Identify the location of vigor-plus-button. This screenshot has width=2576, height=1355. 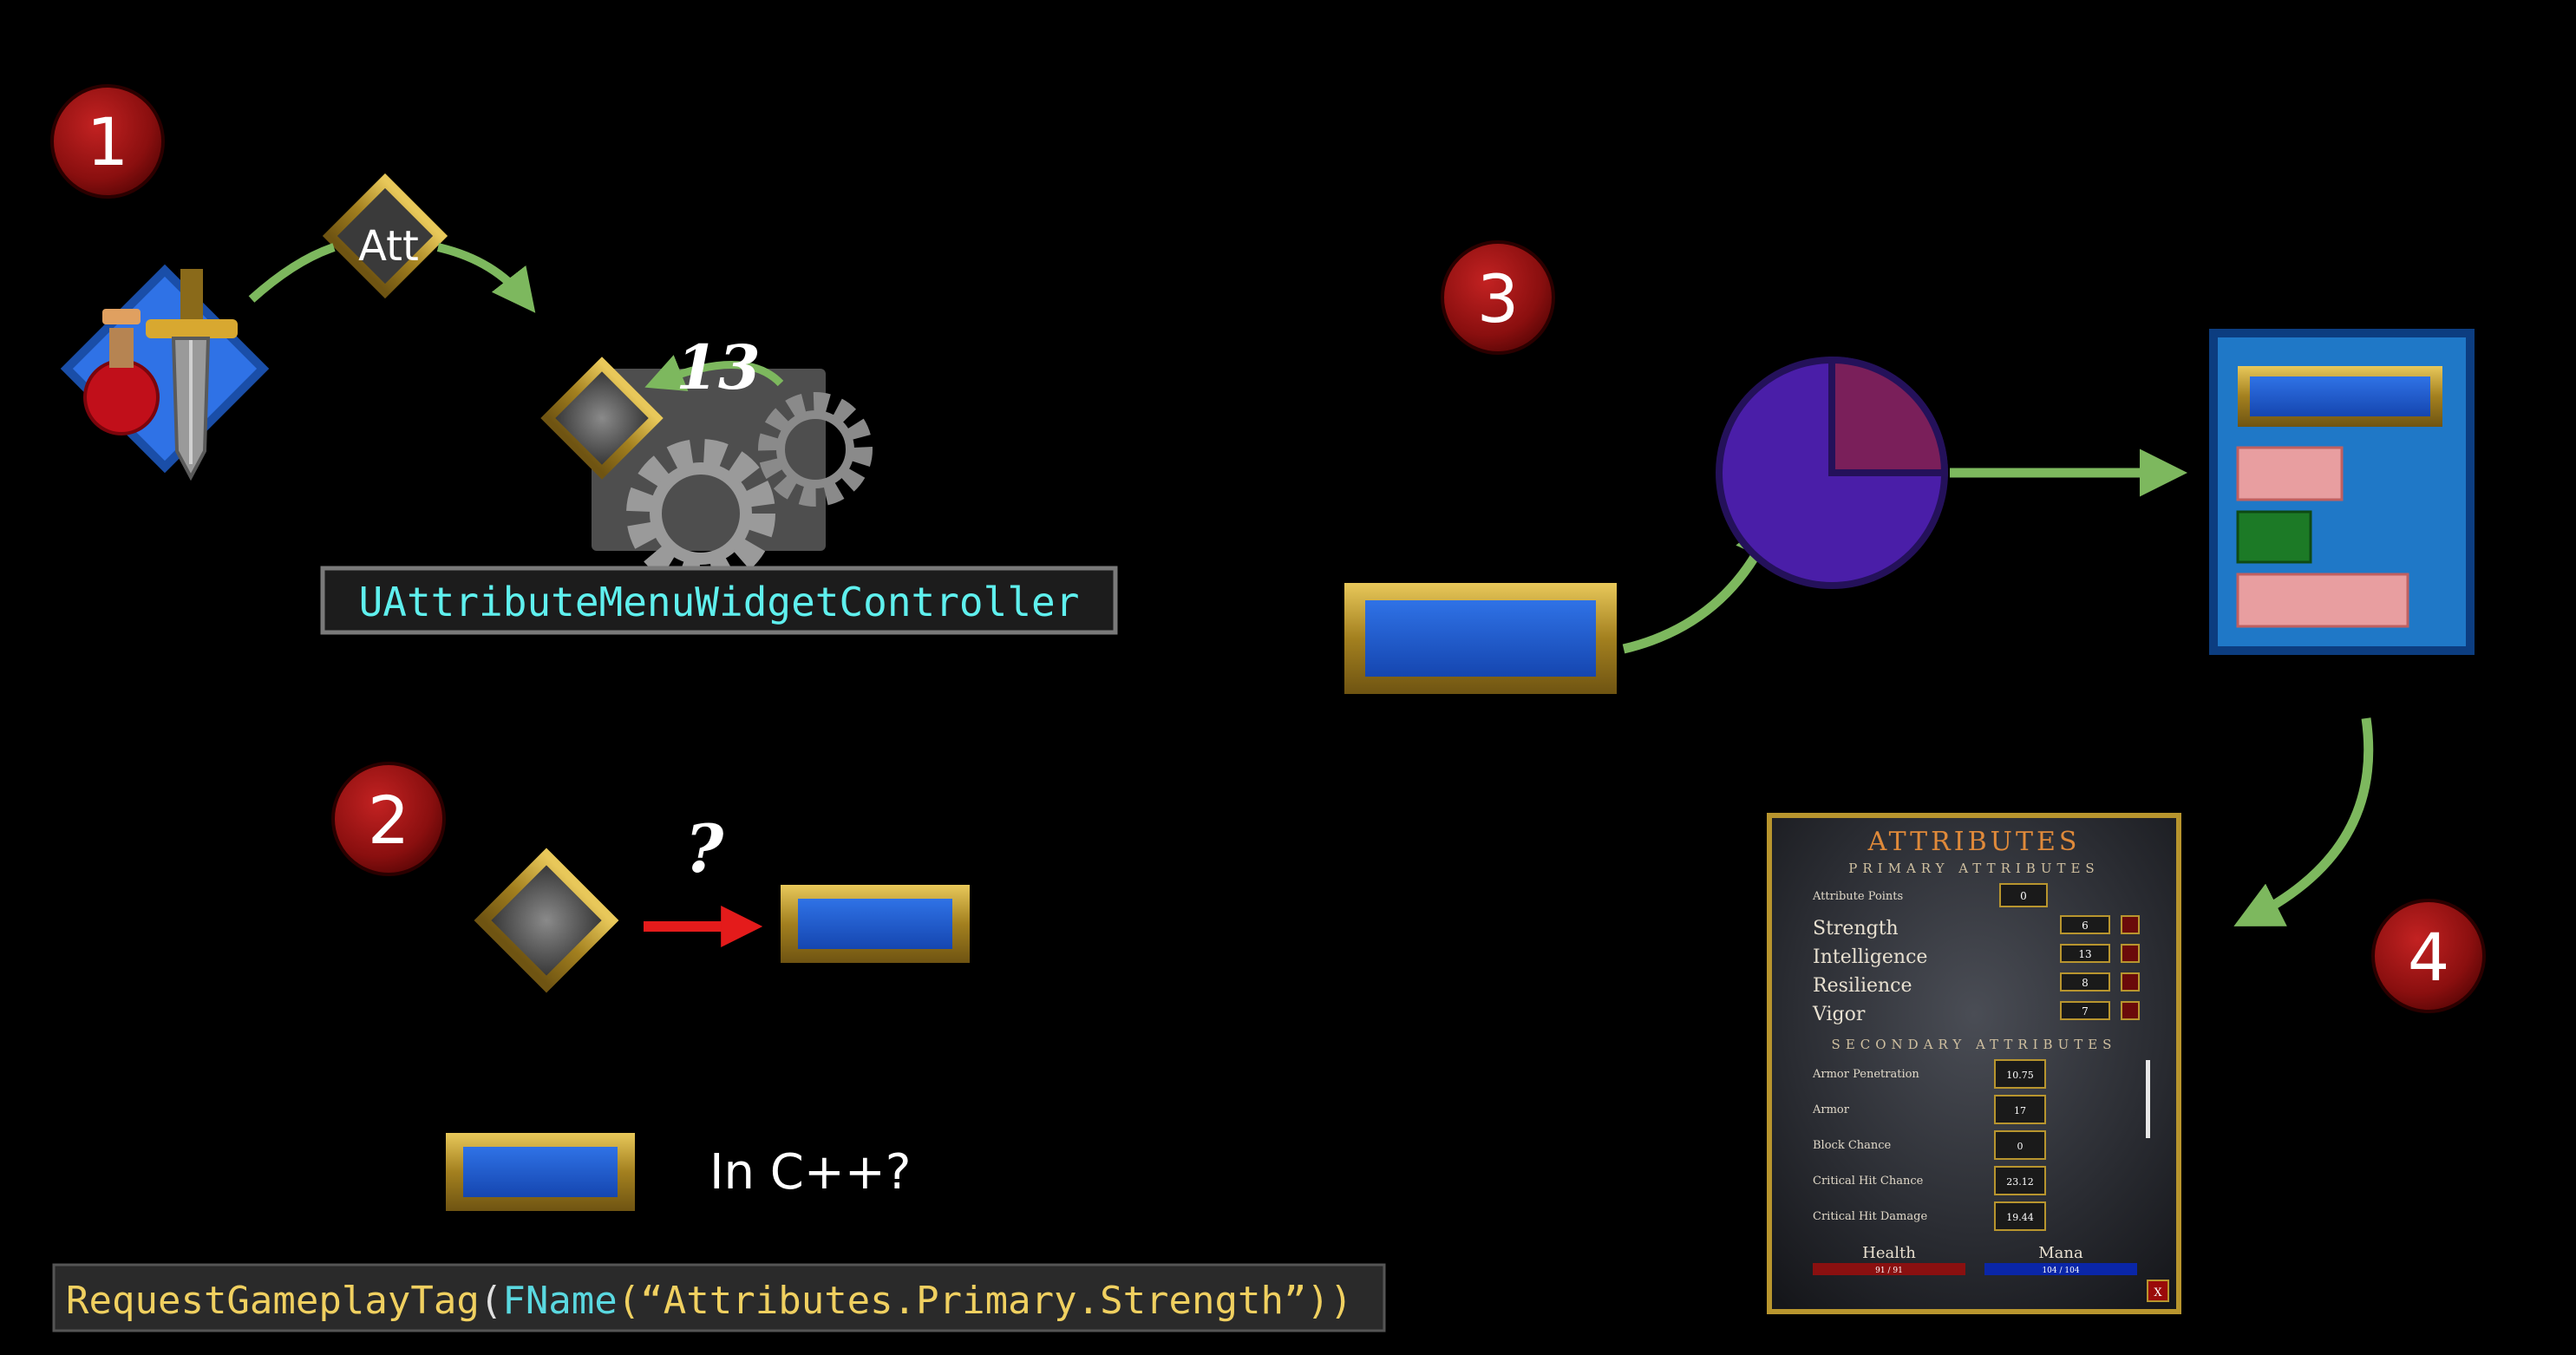
(2130, 1010).